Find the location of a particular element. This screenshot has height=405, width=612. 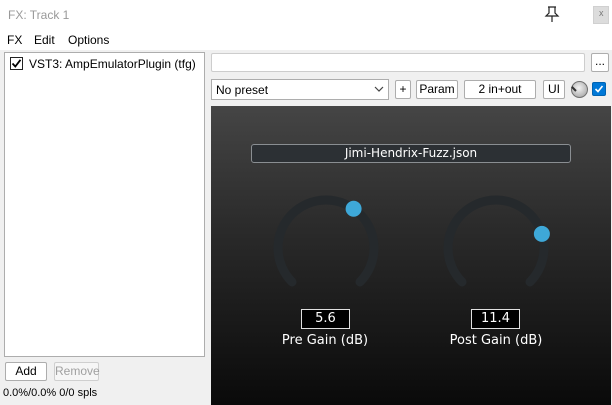

add-preset-button: + is located at coordinates (403, 89).